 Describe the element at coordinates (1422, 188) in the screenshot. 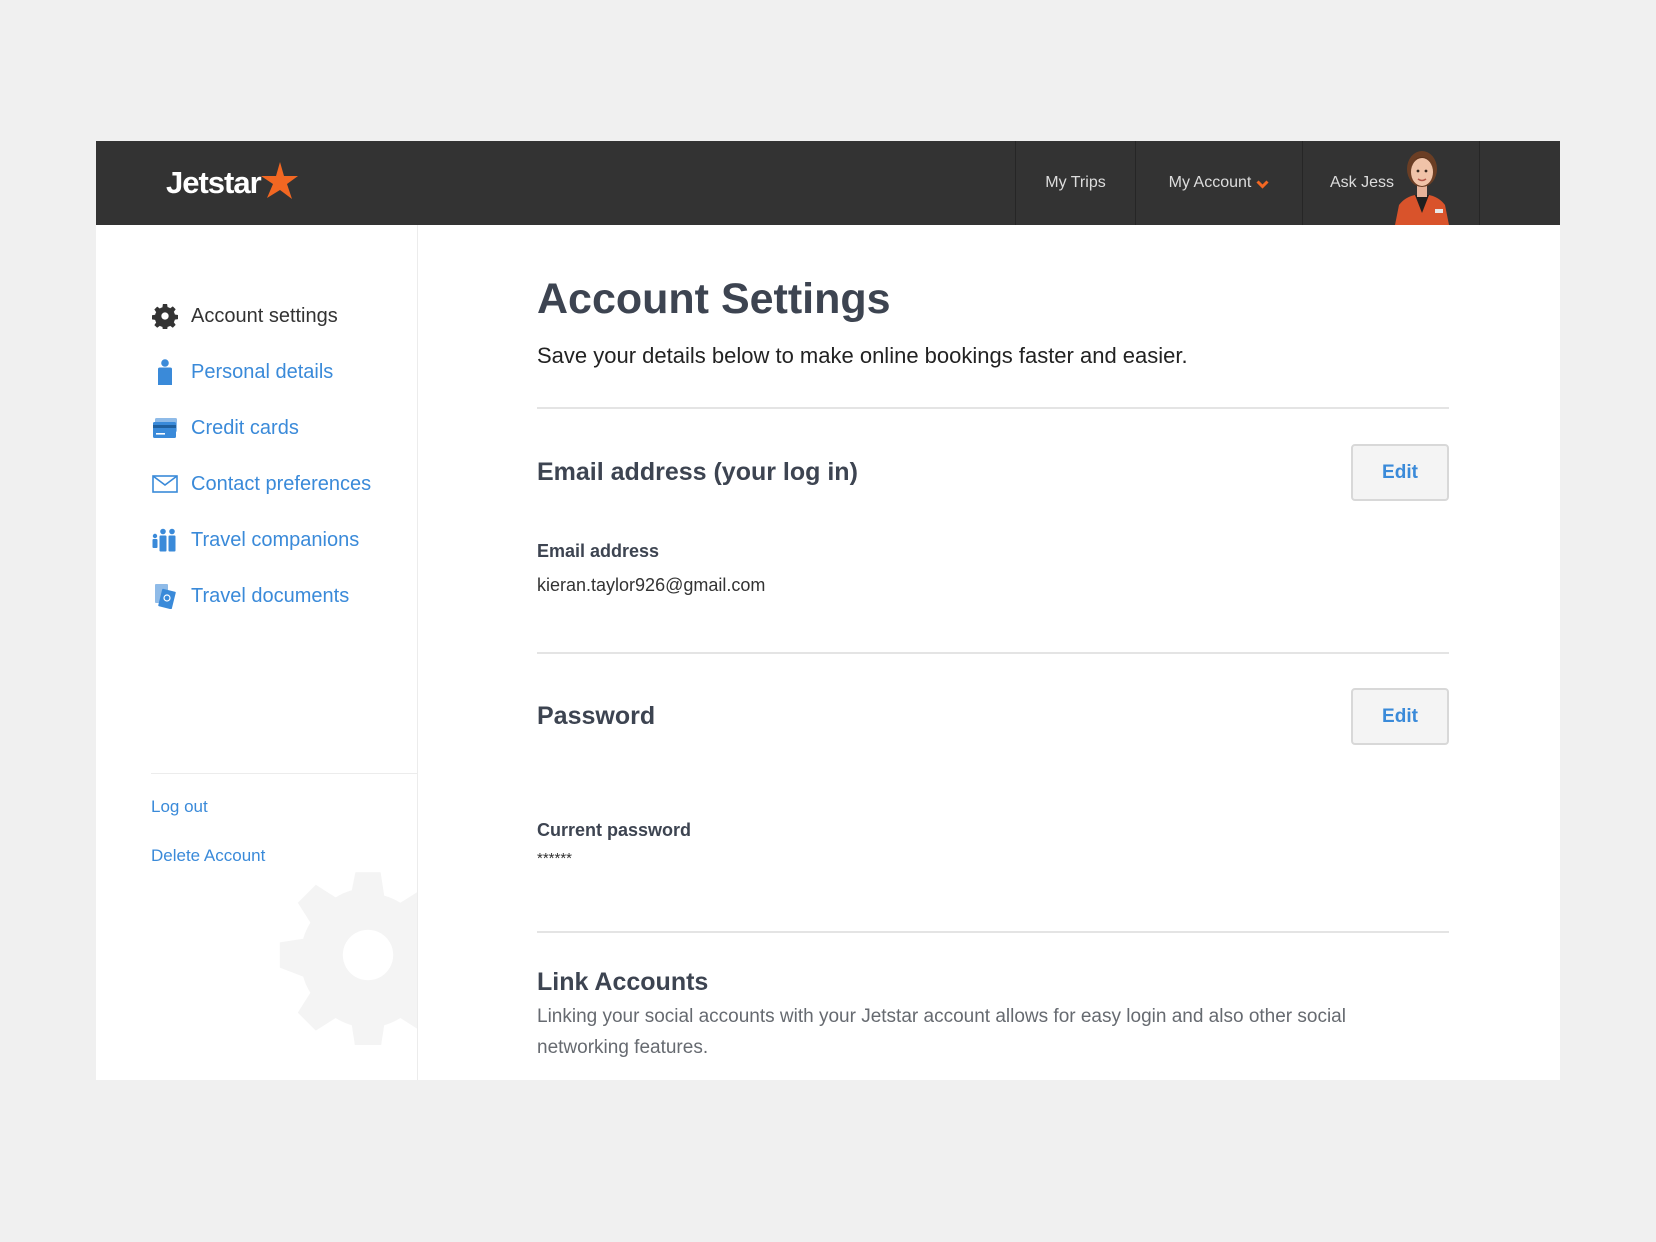

I see `jess-avatar` at that location.